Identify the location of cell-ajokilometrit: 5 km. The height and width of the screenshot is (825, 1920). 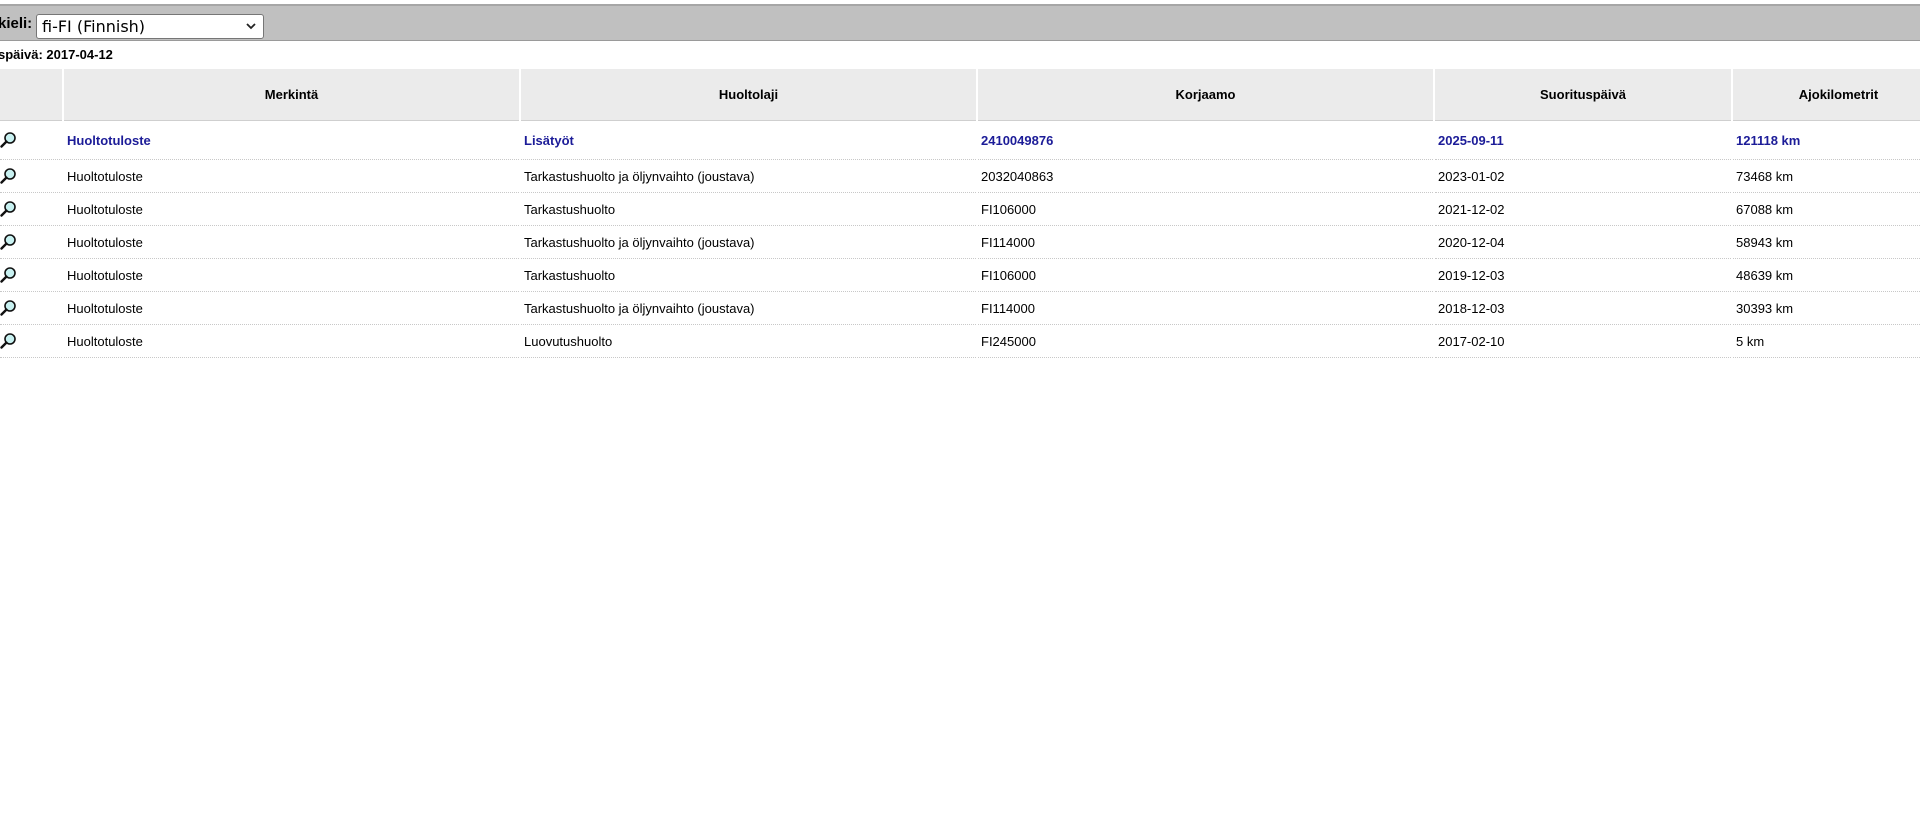
(1826, 341).